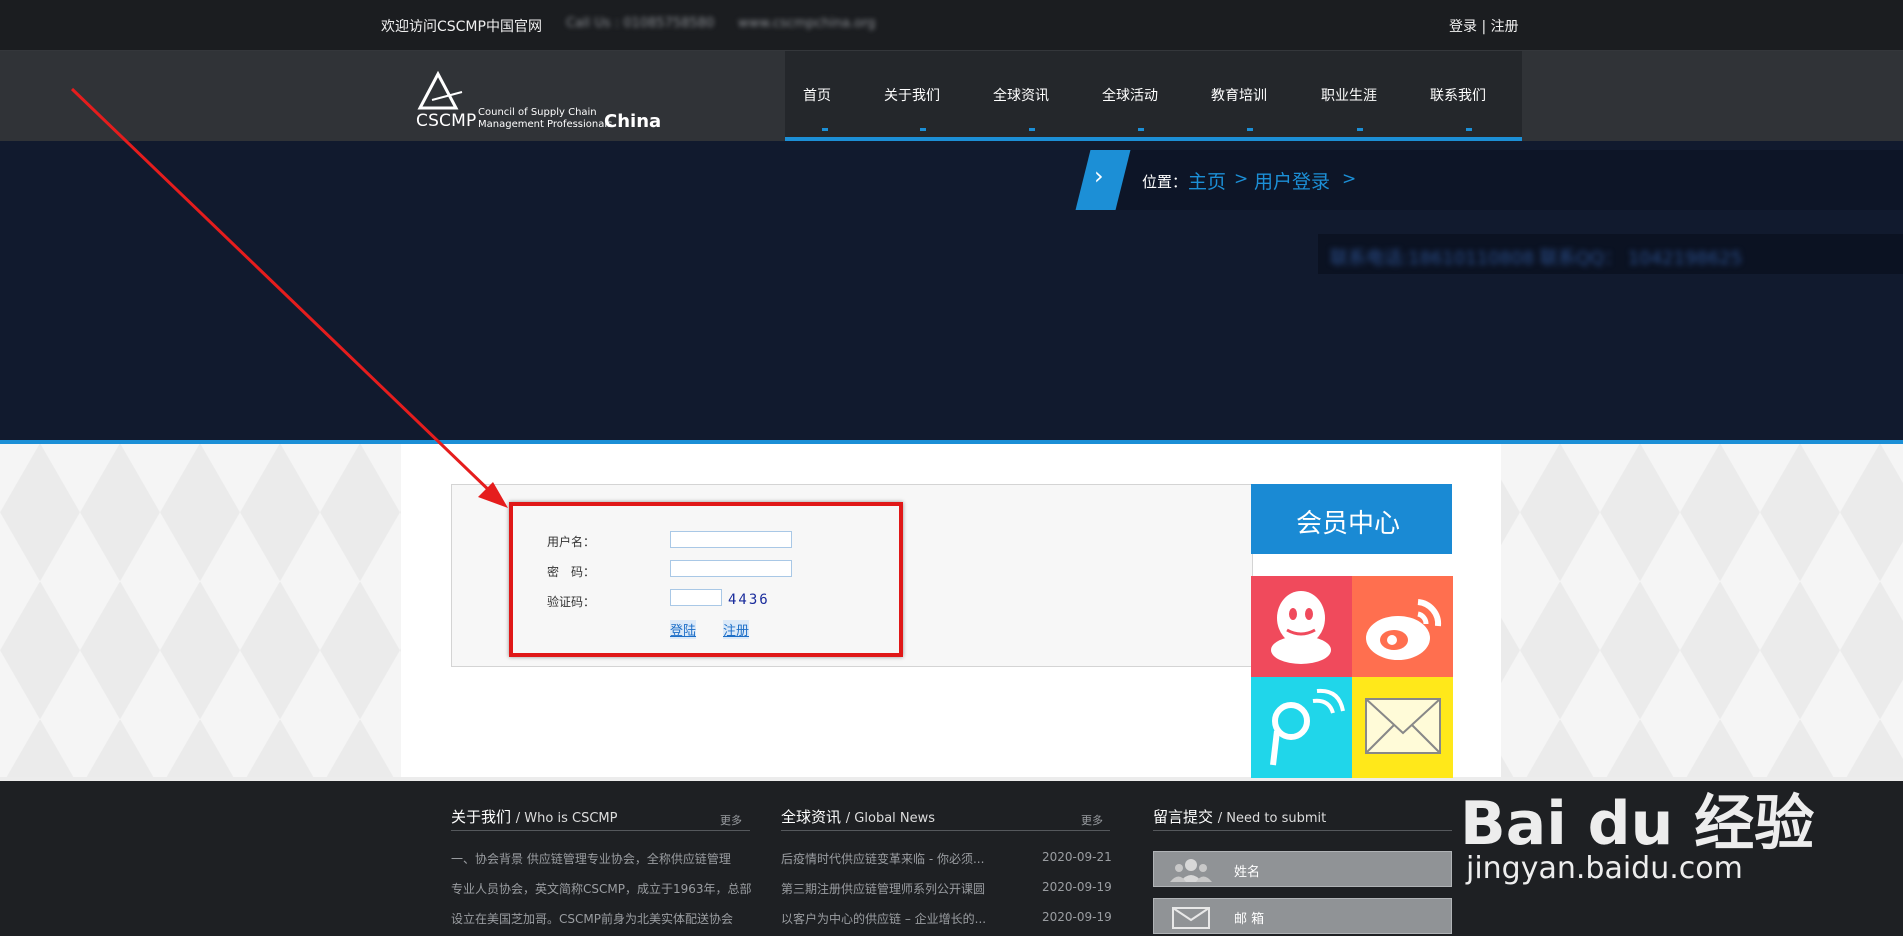 This screenshot has width=1903, height=936. I want to click on footer-about-line: 设立在美国芝加哥。CSCMP前身为北美实体配送协会, so click(592, 919).